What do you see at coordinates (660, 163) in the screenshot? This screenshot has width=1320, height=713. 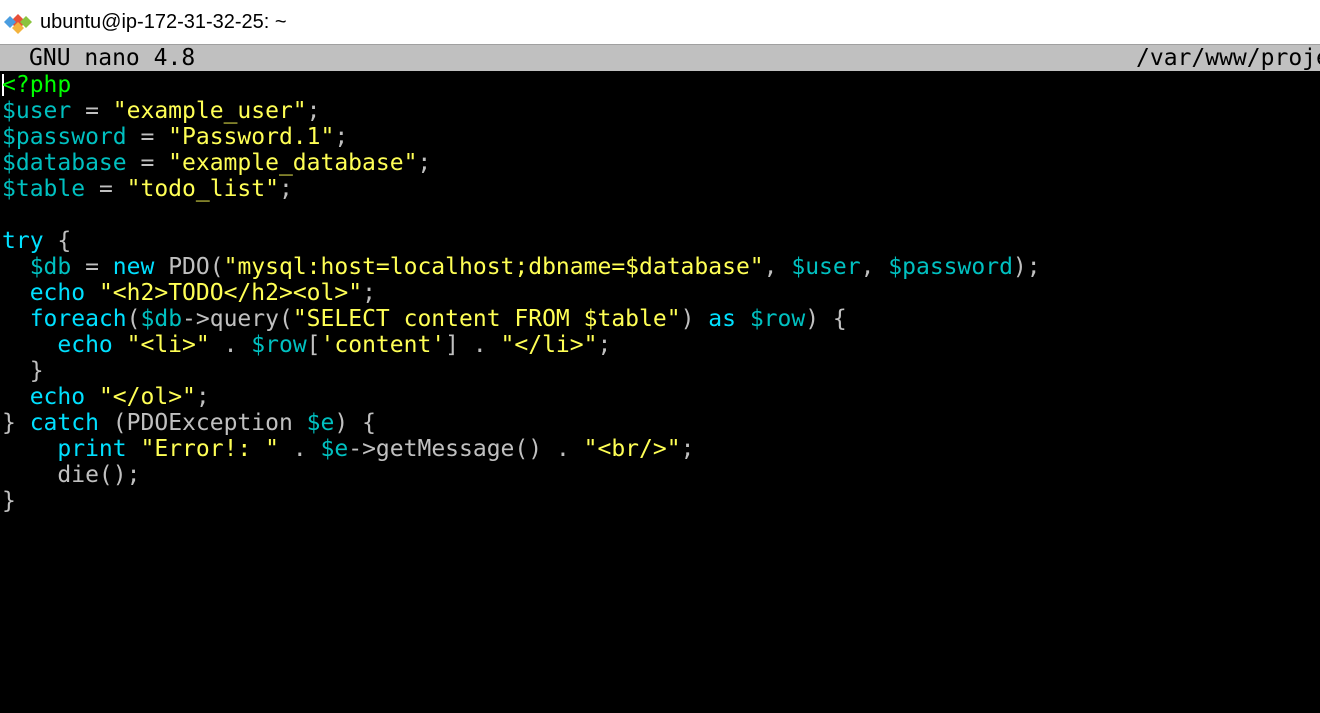 I see `code-line: $database = "example_database";` at bounding box center [660, 163].